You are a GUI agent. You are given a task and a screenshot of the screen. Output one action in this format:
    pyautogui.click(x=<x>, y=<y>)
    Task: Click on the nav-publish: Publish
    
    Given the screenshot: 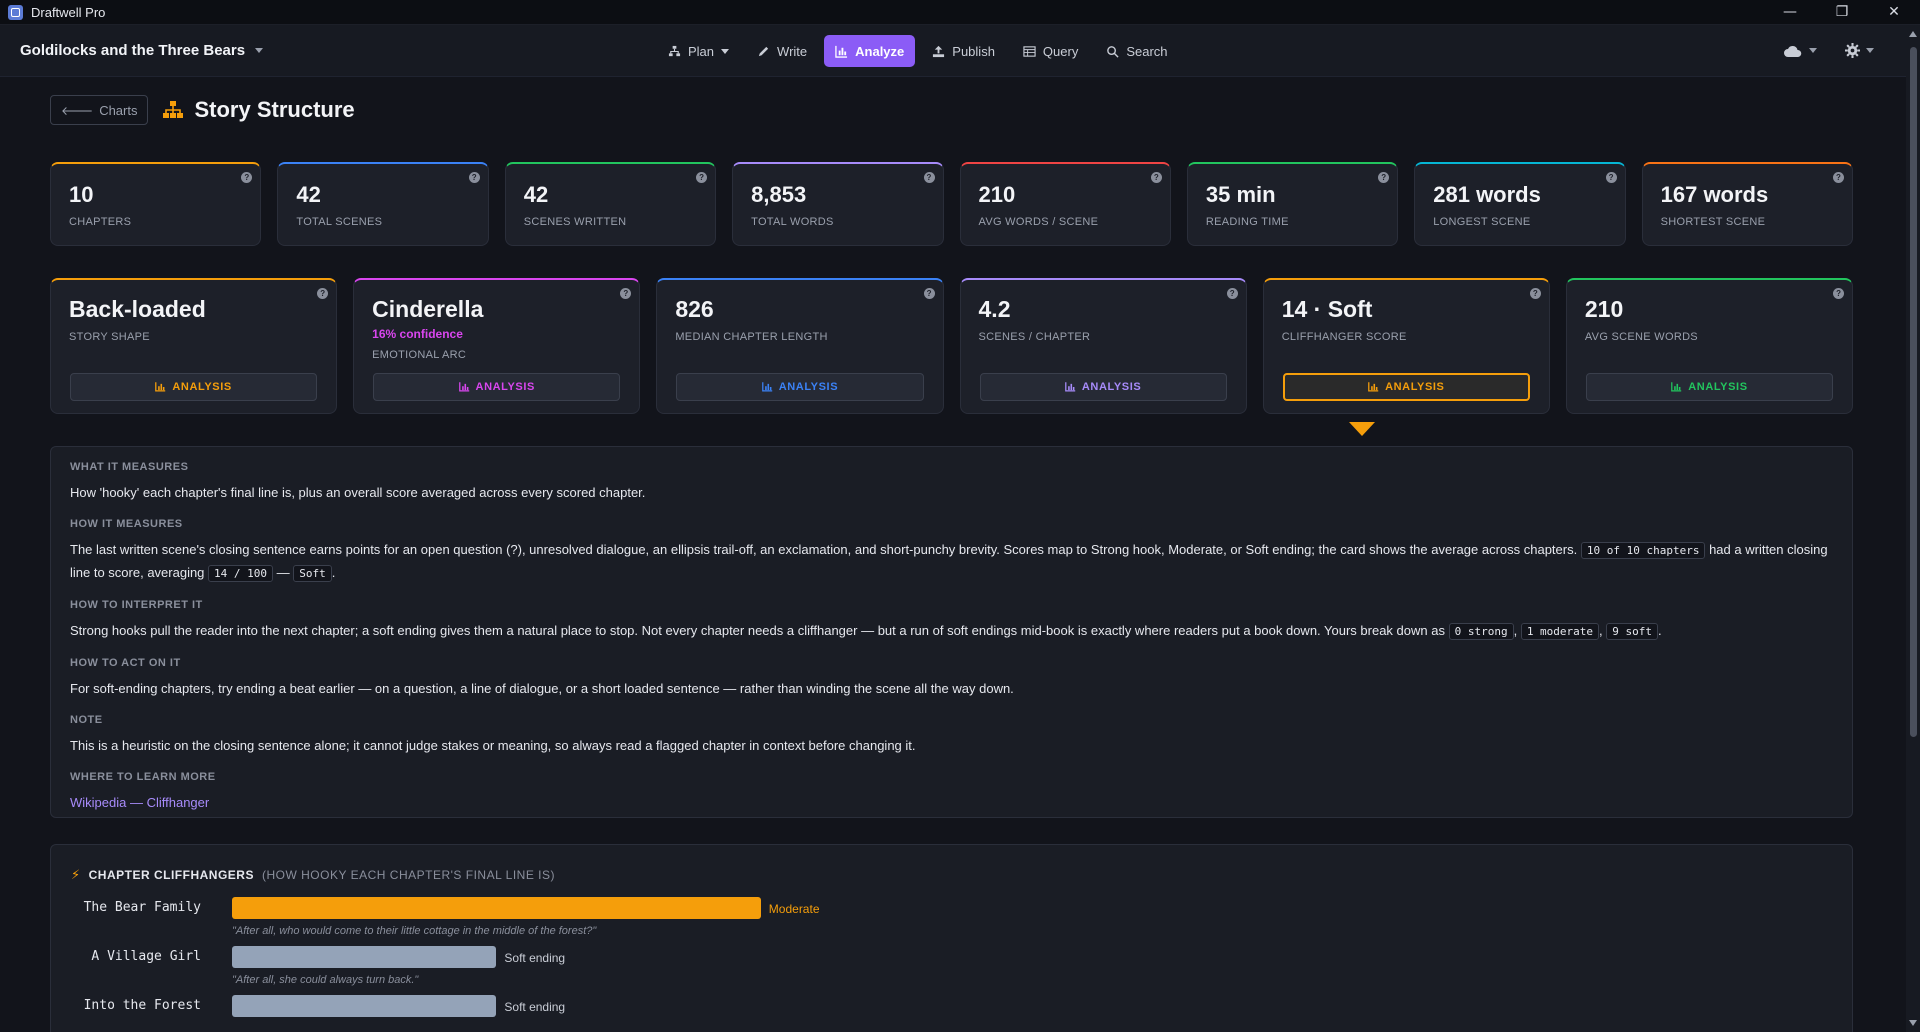 What is the action you would take?
    pyautogui.click(x=963, y=51)
    